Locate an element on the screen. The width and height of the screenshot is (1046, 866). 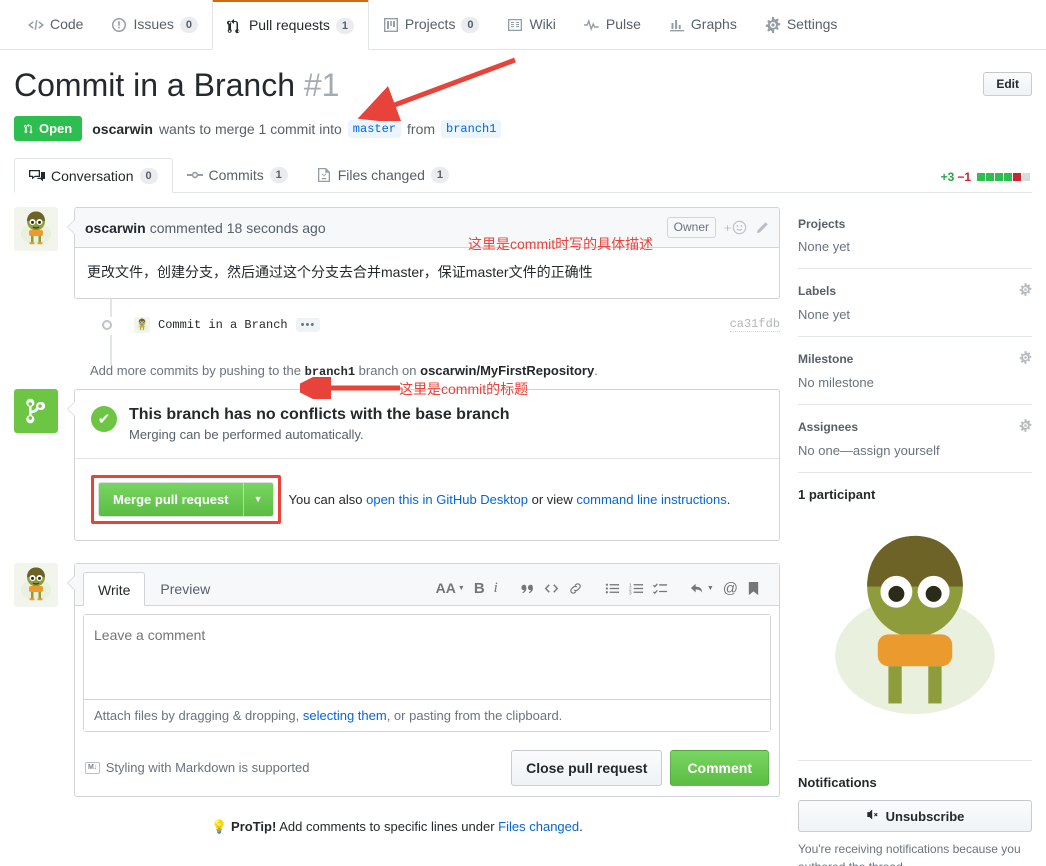
mute-icon is located at coordinates (873, 816).